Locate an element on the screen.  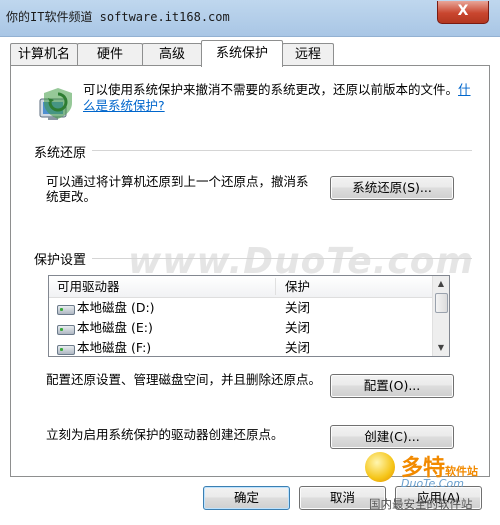
duote-site: DuoTe.Com is located at coordinates (432, 483).